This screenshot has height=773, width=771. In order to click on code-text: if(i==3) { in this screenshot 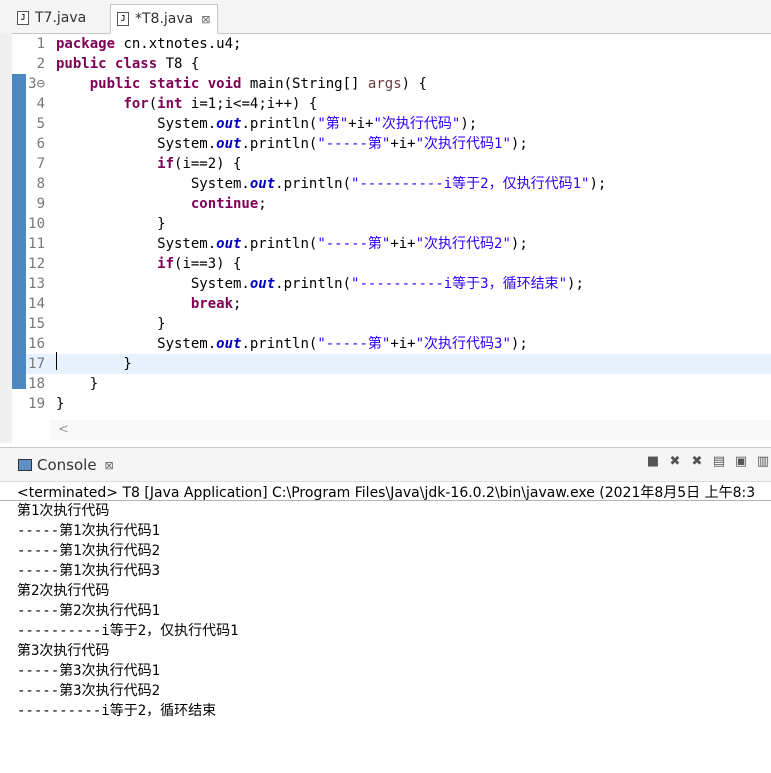, I will do `click(199, 264)`.